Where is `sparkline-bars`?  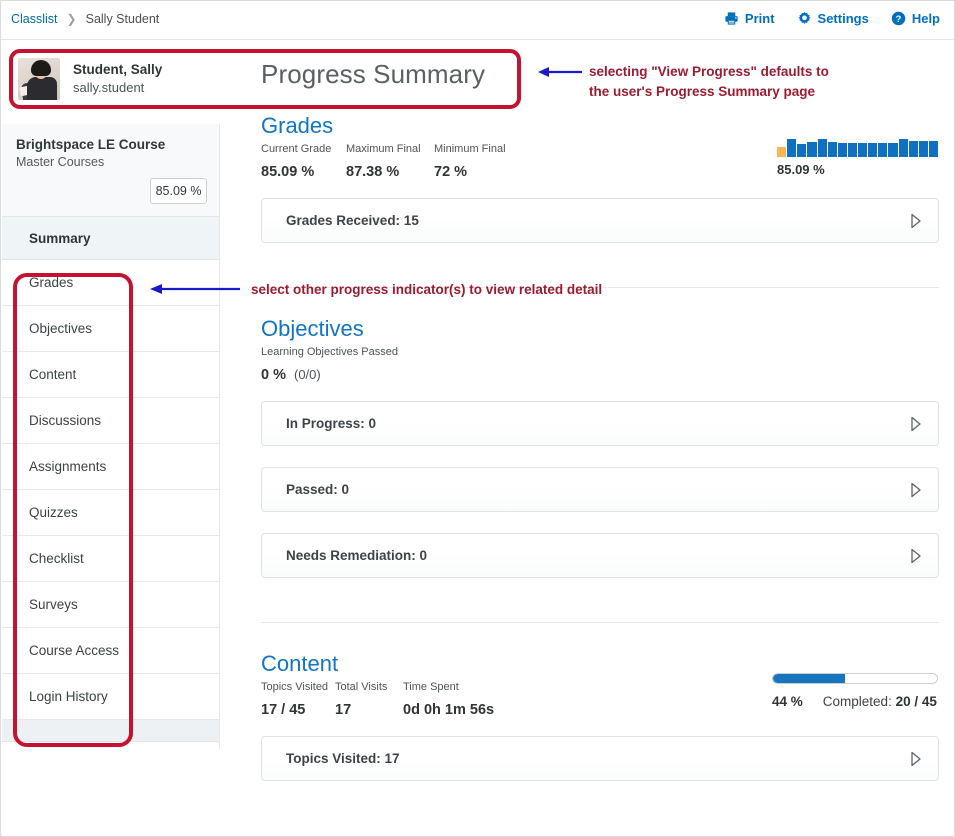
sparkline-bars is located at coordinates (857, 148).